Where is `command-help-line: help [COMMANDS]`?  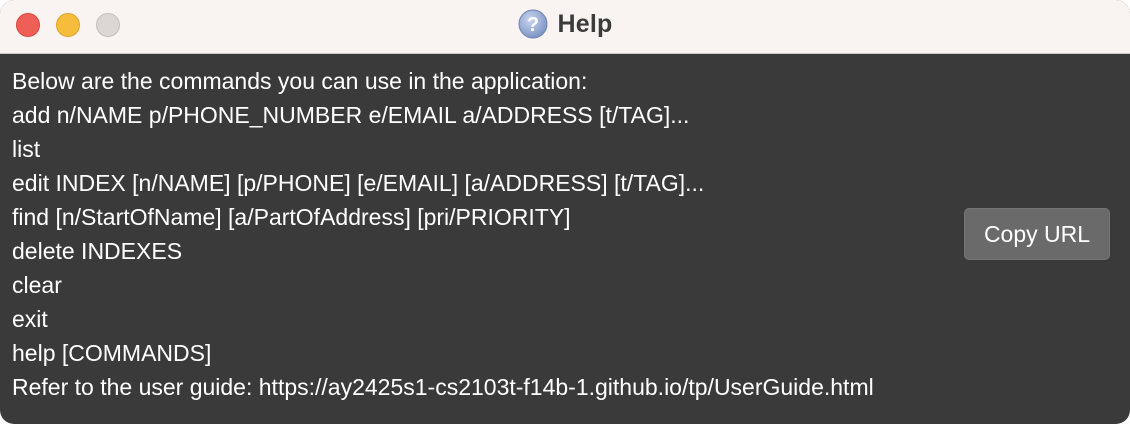 command-help-line: help [COMMANDS] is located at coordinates (112, 353).